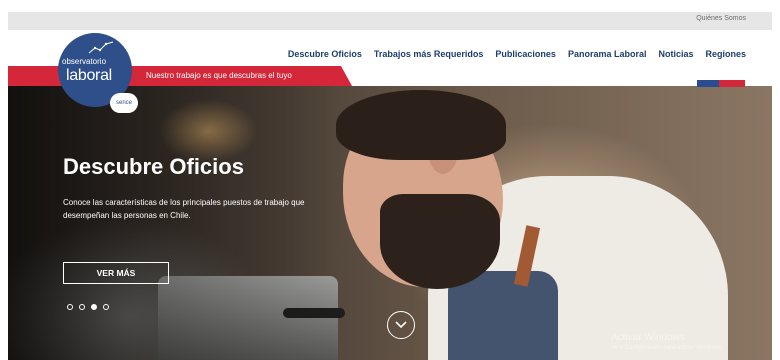 Image resolution: width=780 pixels, height=360 pixels. I want to click on tagline-text: Nuestro trabajo es que descubras el tuyo, so click(219, 75).